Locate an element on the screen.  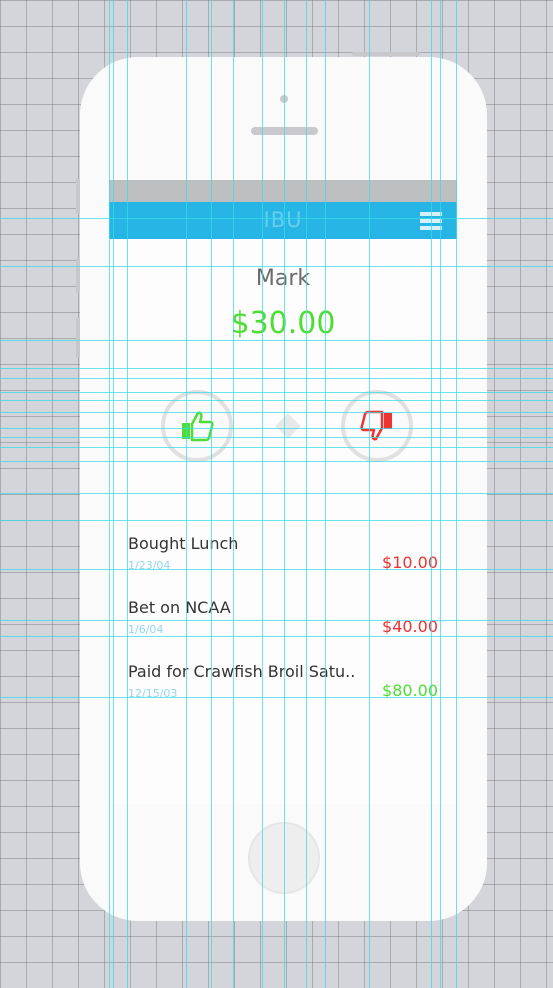
app-title: IBU is located at coordinates (283, 220).